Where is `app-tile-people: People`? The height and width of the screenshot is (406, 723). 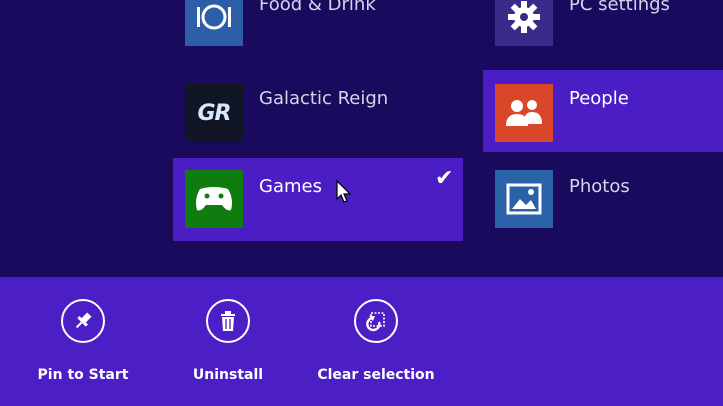 app-tile-people: People is located at coordinates (603, 111).